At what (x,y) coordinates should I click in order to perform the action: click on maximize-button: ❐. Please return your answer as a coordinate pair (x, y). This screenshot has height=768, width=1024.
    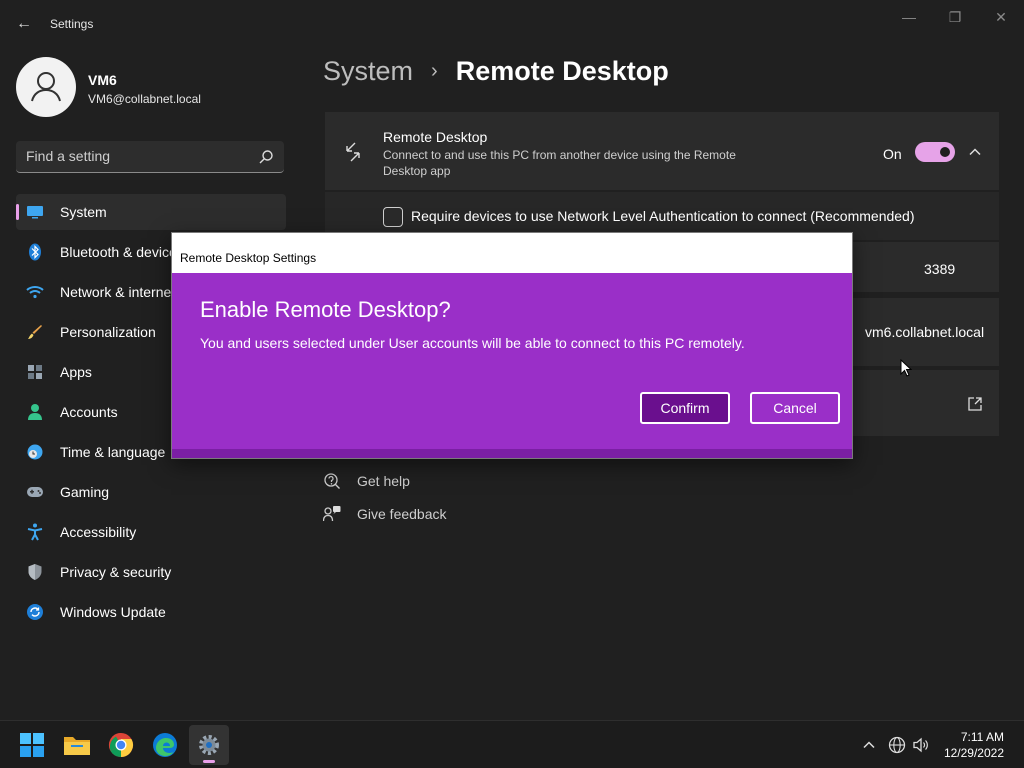
    Looking at the image, I should click on (955, 17).